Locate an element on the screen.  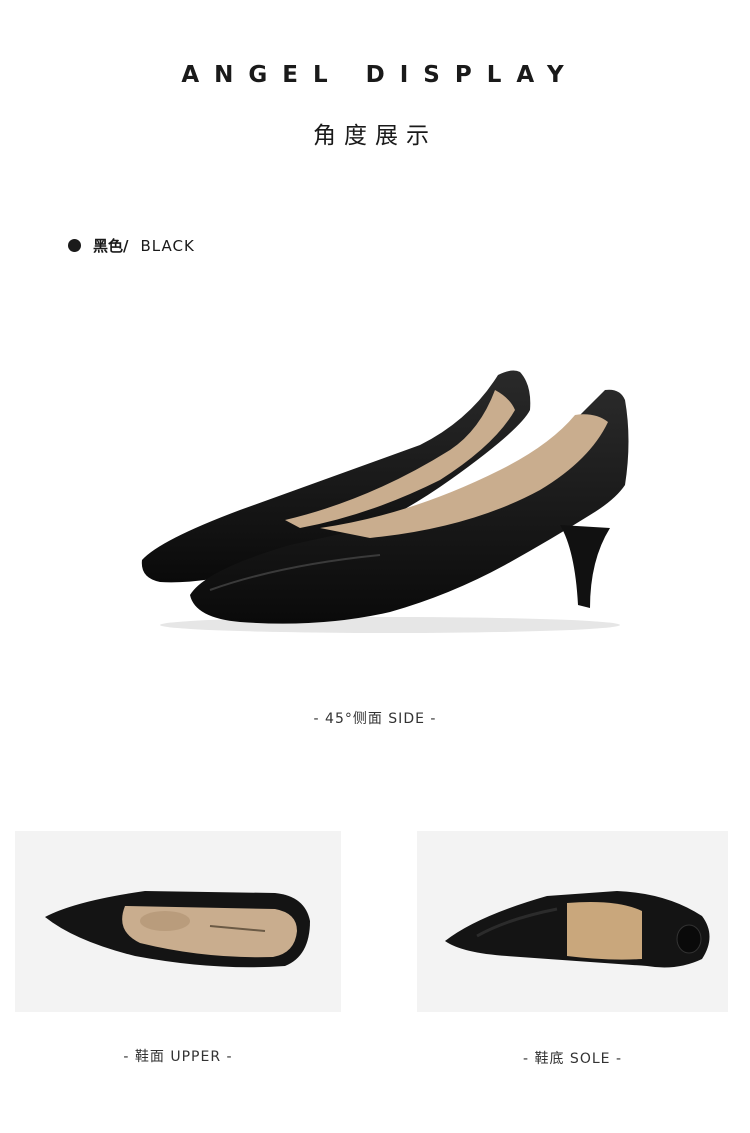
color-label-cn: 黑色/ is located at coordinates (111, 246).